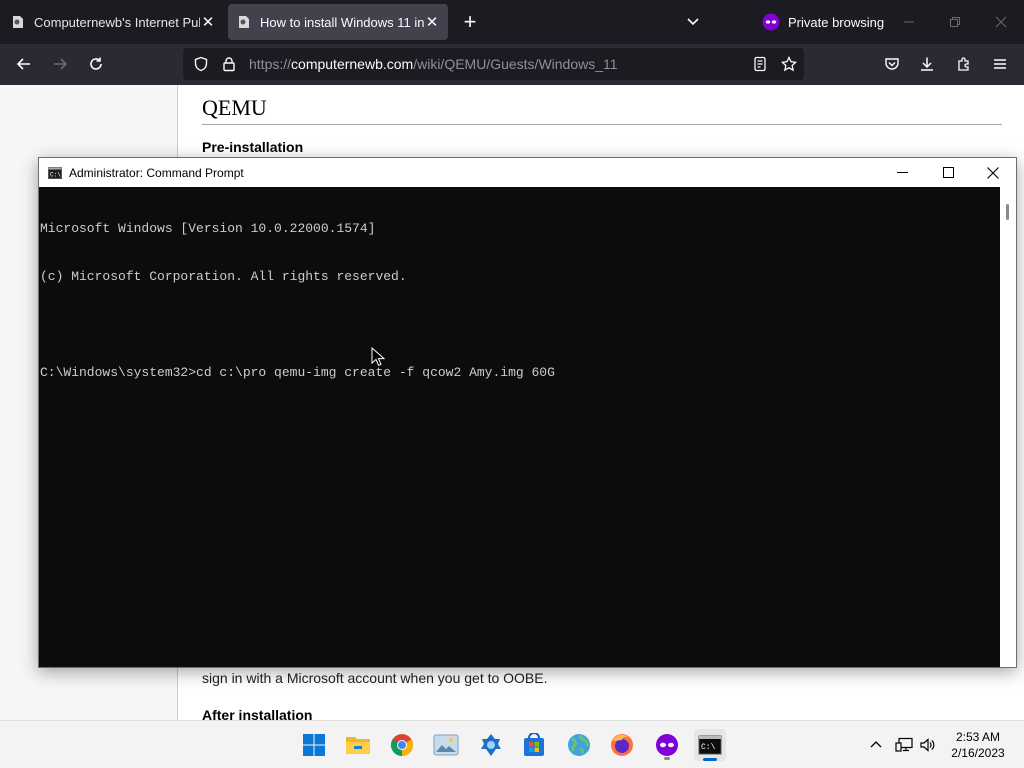 This screenshot has width=1024, height=768. I want to click on firefox-icon, so click(622, 745).